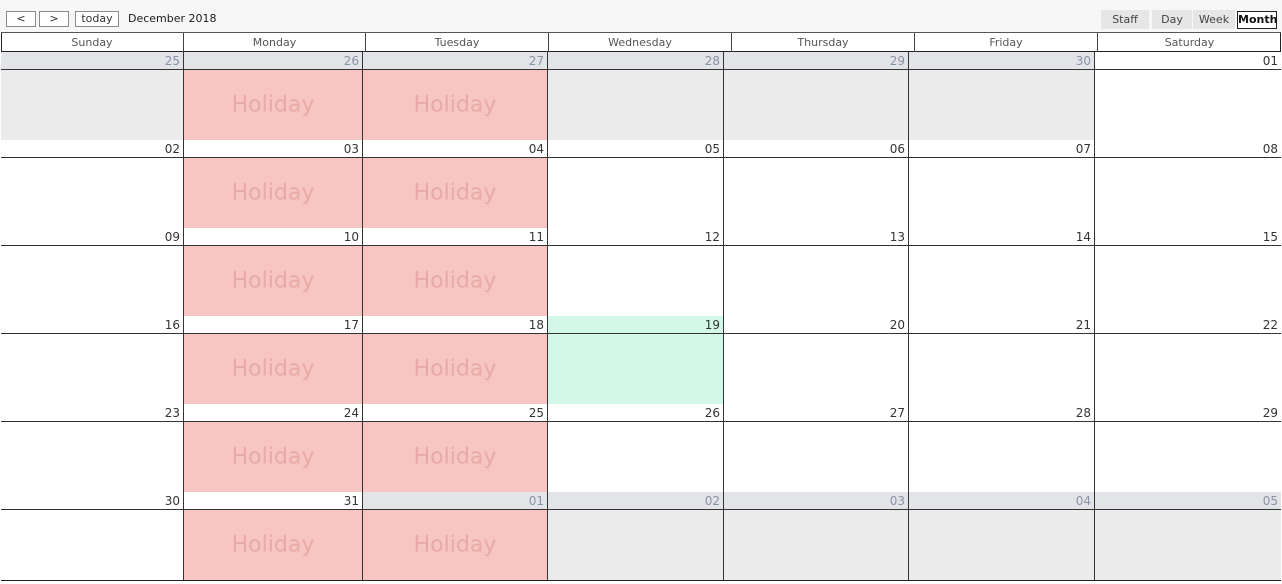 The width and height of the screenshot is (1282, 584). I want to click on day-number: 15, so click(1188, 237).